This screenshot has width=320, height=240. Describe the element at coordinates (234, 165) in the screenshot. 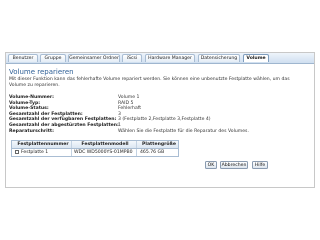

I see `cancel-button: Abbrechen` at that location.